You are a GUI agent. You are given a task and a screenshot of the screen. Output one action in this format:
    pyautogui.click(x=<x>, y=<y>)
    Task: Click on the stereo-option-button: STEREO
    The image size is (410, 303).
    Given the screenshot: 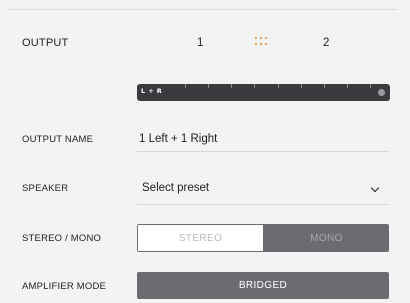 What is the action you would take?
    pyautogui.click(x=200, y=238)
    